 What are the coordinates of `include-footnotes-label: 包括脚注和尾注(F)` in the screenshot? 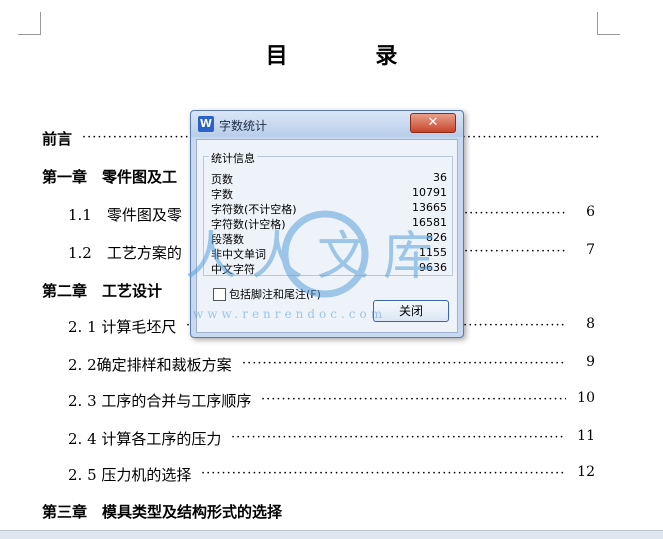 It's located at (275, 294).